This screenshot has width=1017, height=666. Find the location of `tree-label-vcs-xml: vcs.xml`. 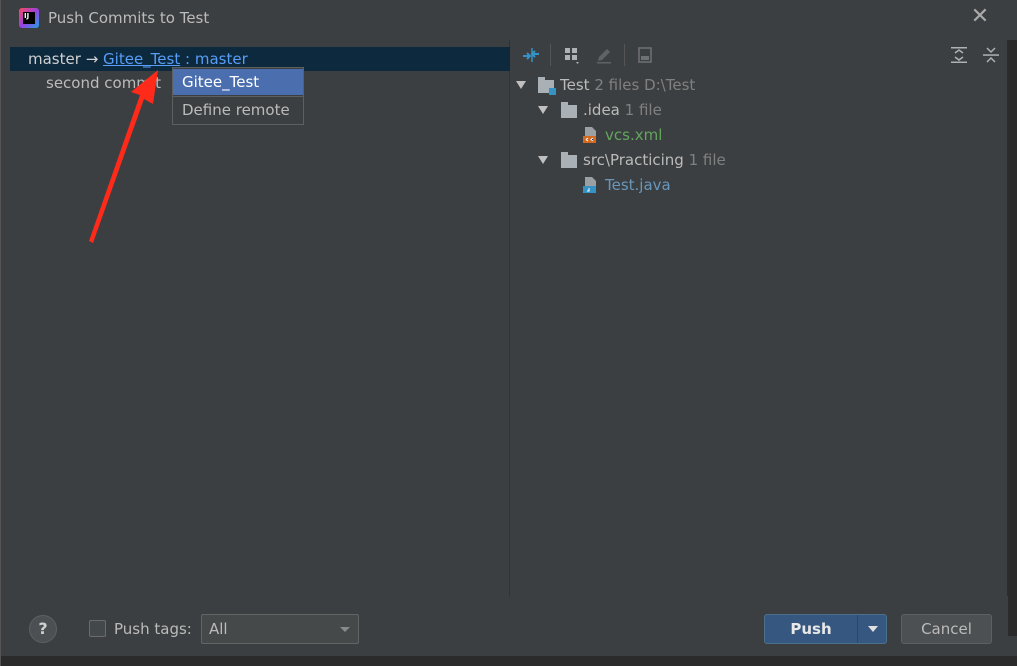

tree-label-vcs-xml: vcs.xml is located at coordinates (634, 135).